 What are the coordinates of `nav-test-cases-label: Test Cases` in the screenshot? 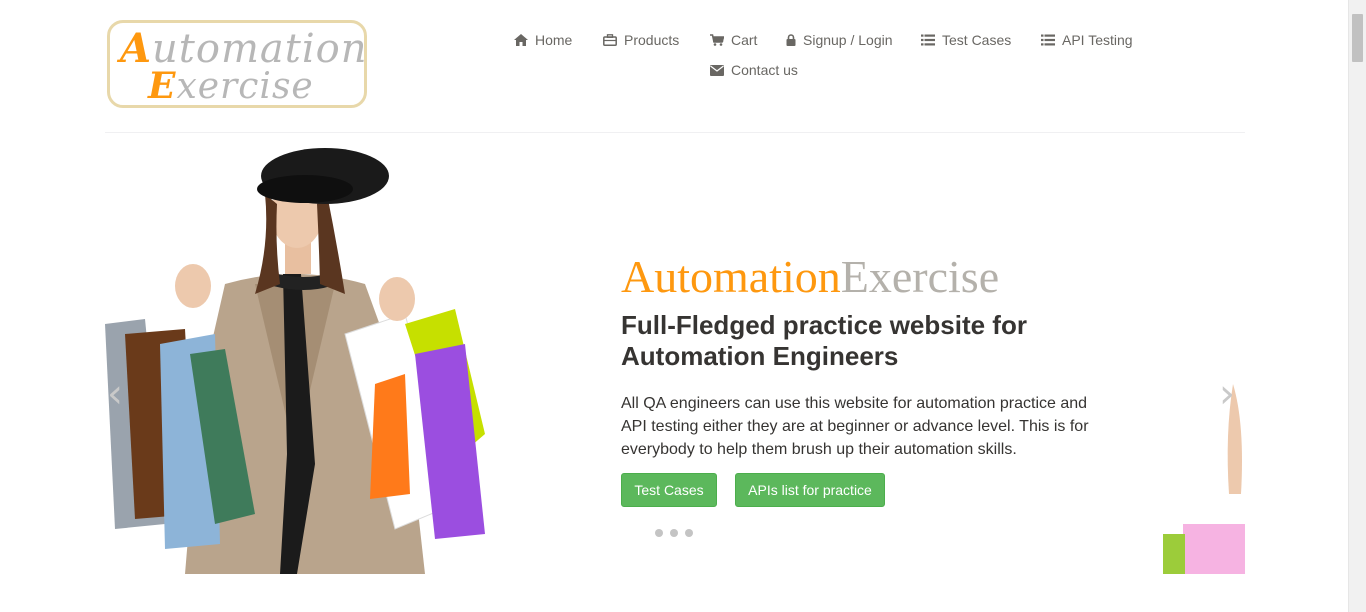 It's located at (977, 40).